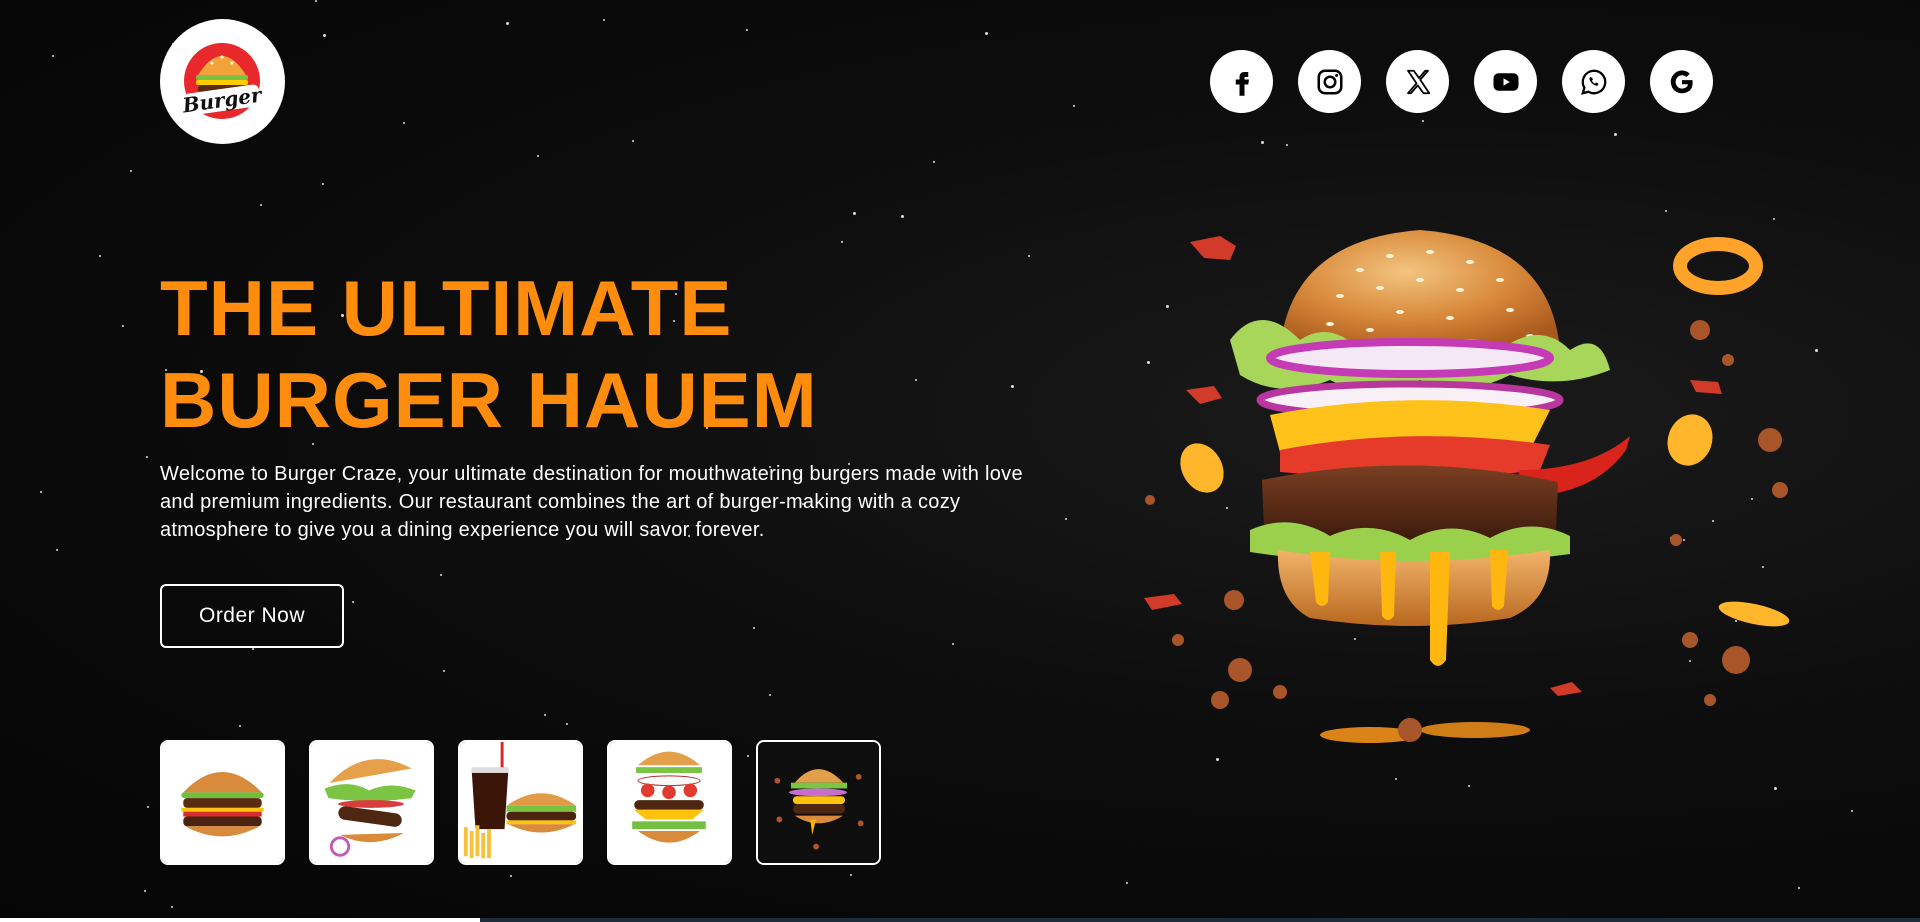  I want to click on burger-logo-icon: Burger, so click(222, 81).